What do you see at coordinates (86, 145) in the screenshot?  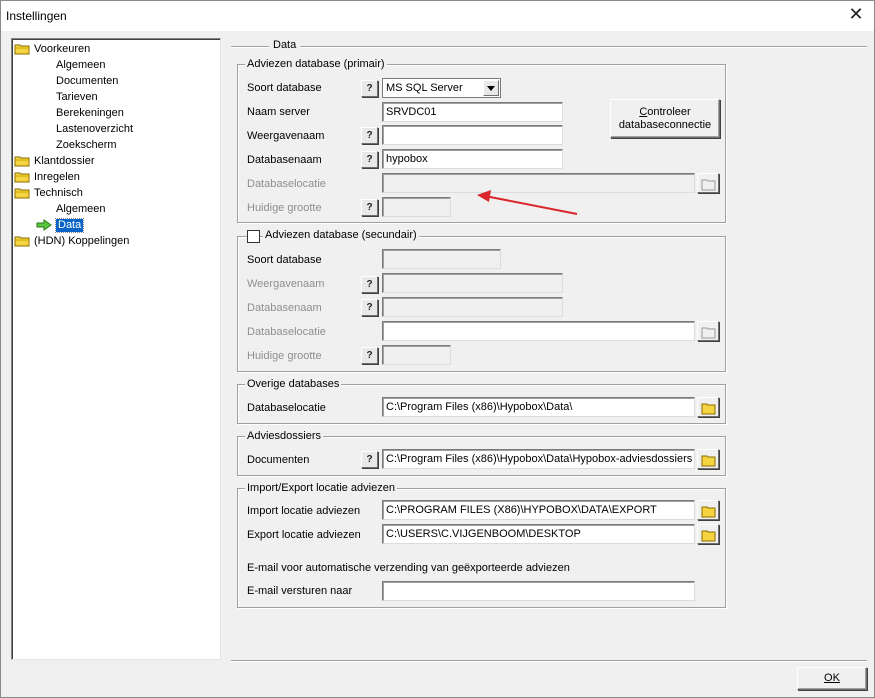 I see `tree-item-label: Zoekscherm` at bounding box center [86, 145].